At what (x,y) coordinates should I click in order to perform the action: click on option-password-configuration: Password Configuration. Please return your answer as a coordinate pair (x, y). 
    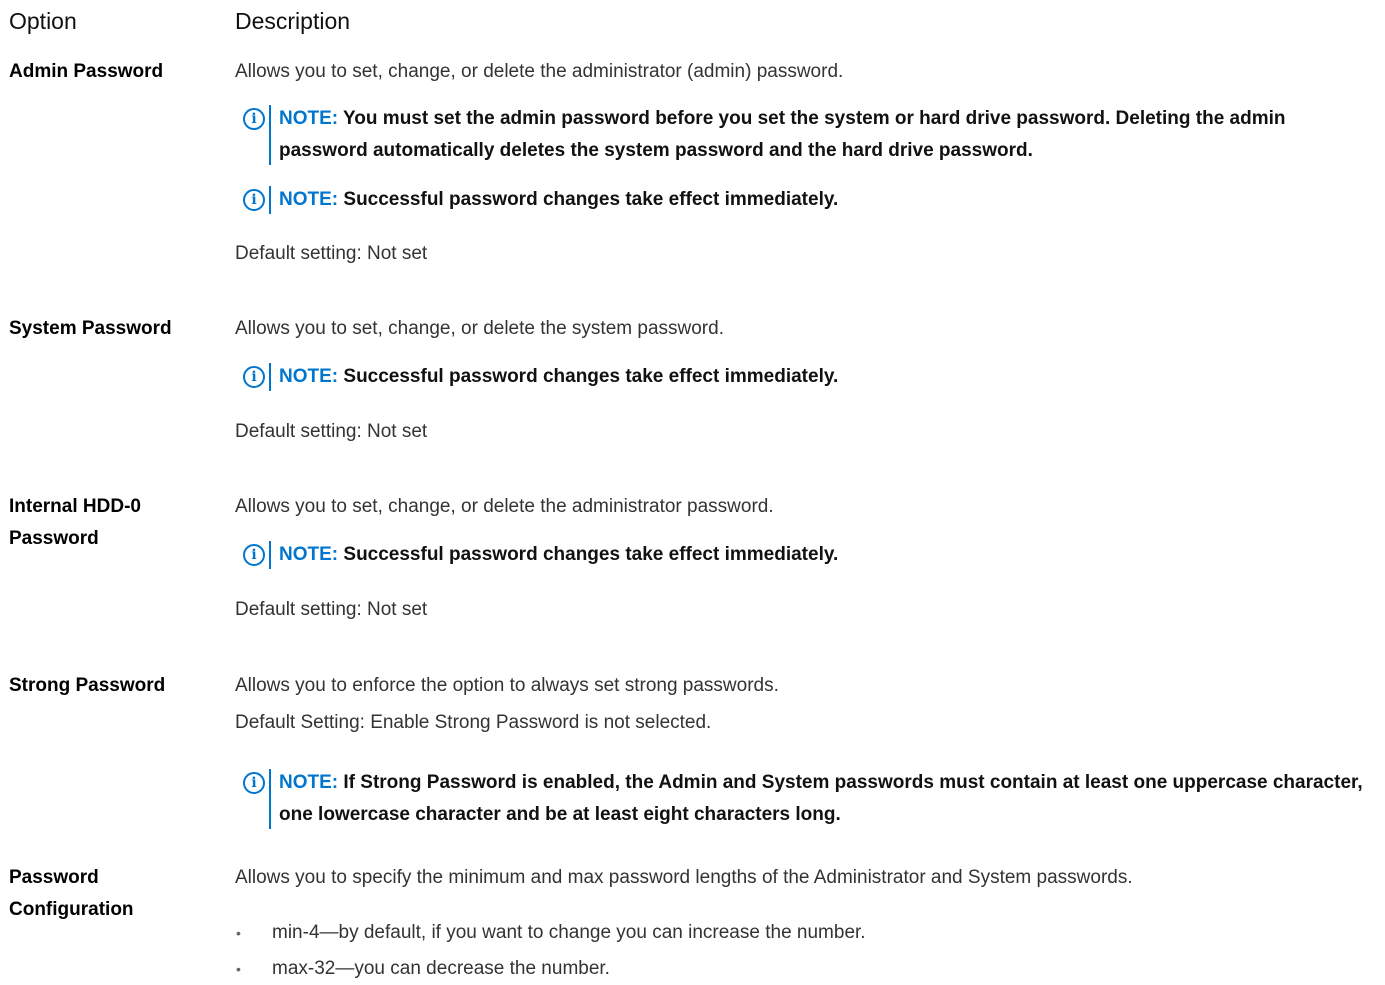
    Looking at the image, I should click on (109, 894).